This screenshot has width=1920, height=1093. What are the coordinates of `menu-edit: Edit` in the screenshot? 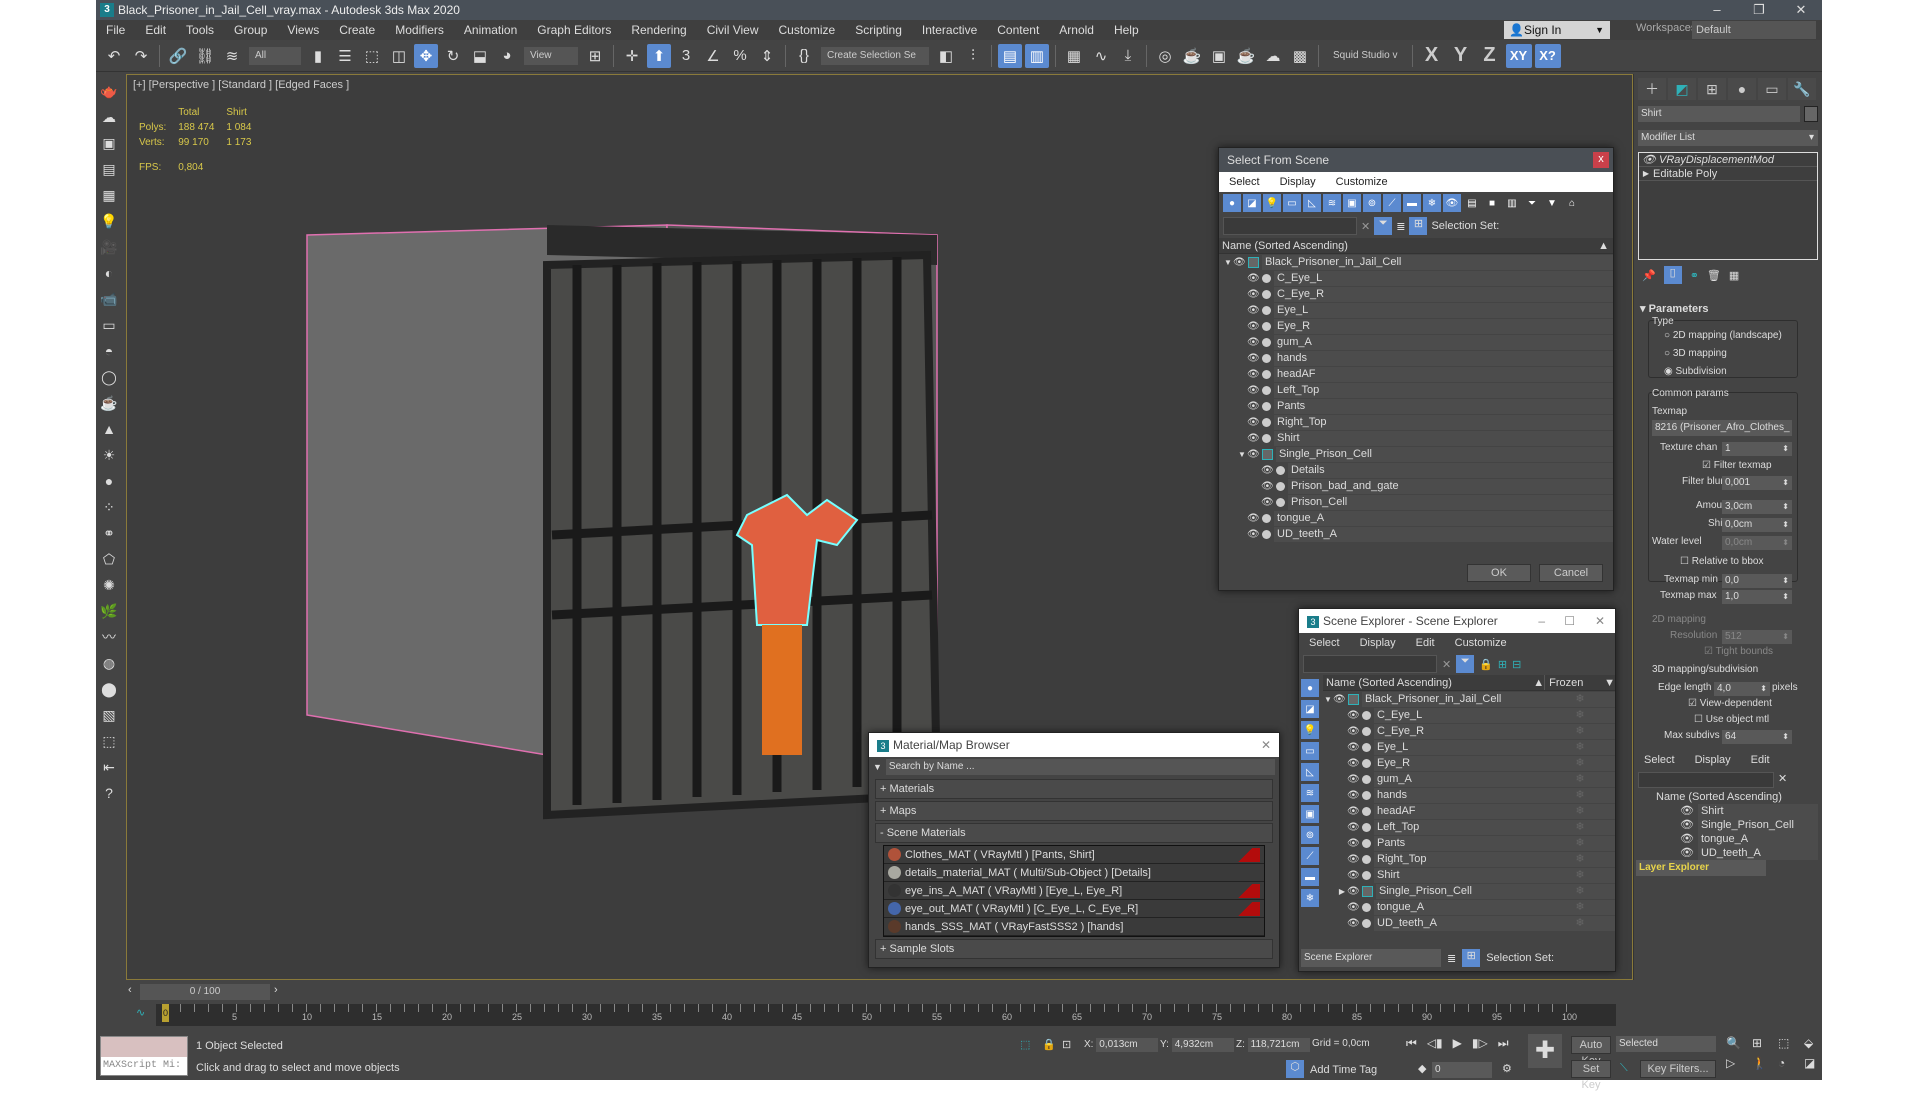 It's located at (1760, 760).